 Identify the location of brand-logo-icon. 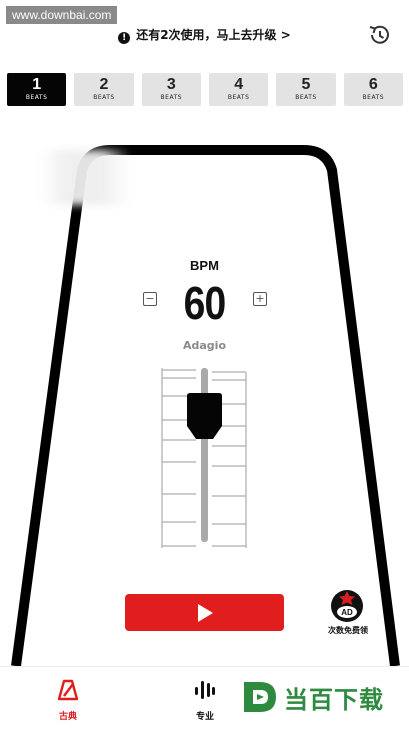
(260, 697).